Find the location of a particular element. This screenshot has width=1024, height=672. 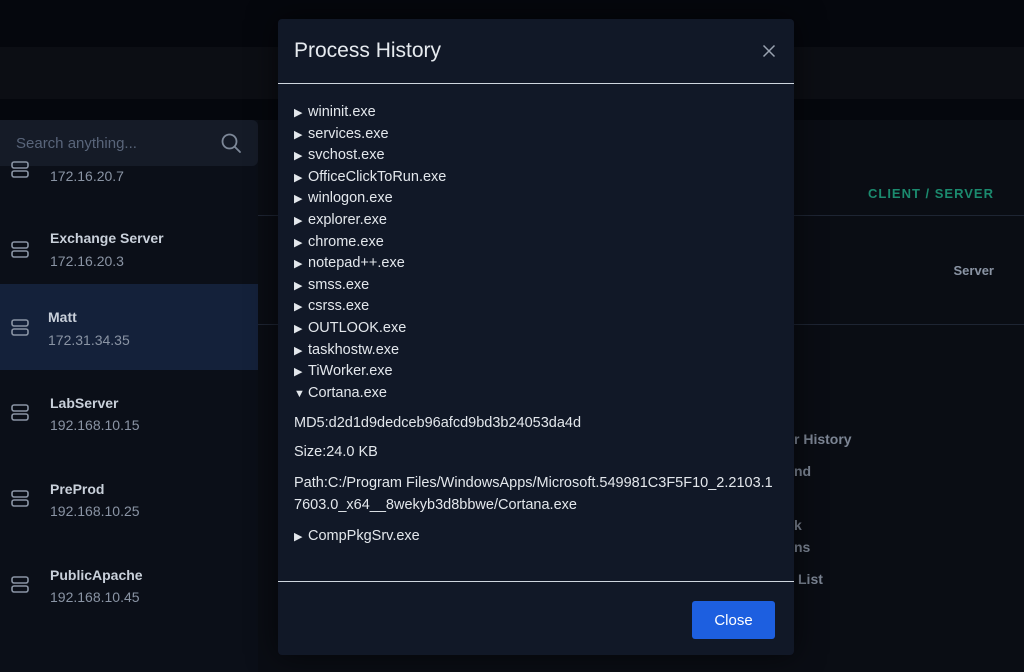

host-item: PublicApache 192.168.10.45 is located at coordinates (129, 585).